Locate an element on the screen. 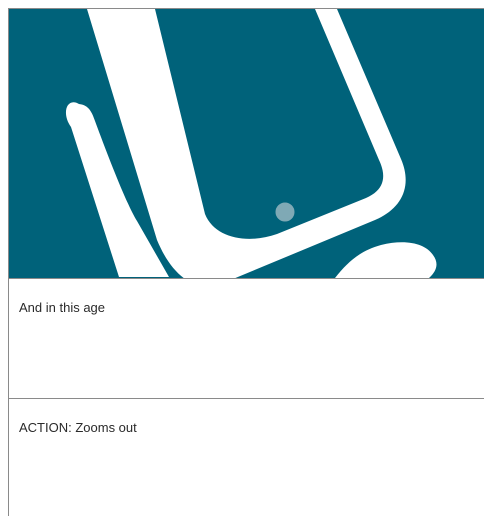  home-button-icon is located at coordinates (285, 212).